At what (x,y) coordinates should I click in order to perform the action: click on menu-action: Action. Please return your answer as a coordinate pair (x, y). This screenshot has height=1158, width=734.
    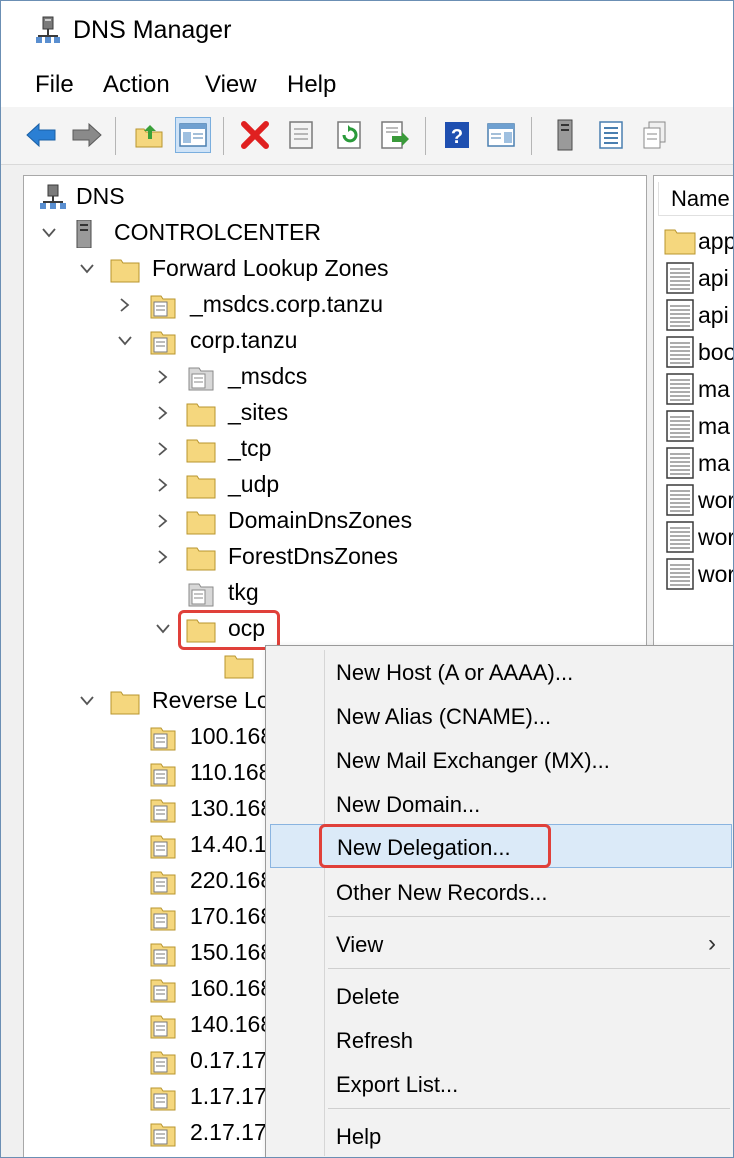
    Looking at the image, I should click on (136, 85).